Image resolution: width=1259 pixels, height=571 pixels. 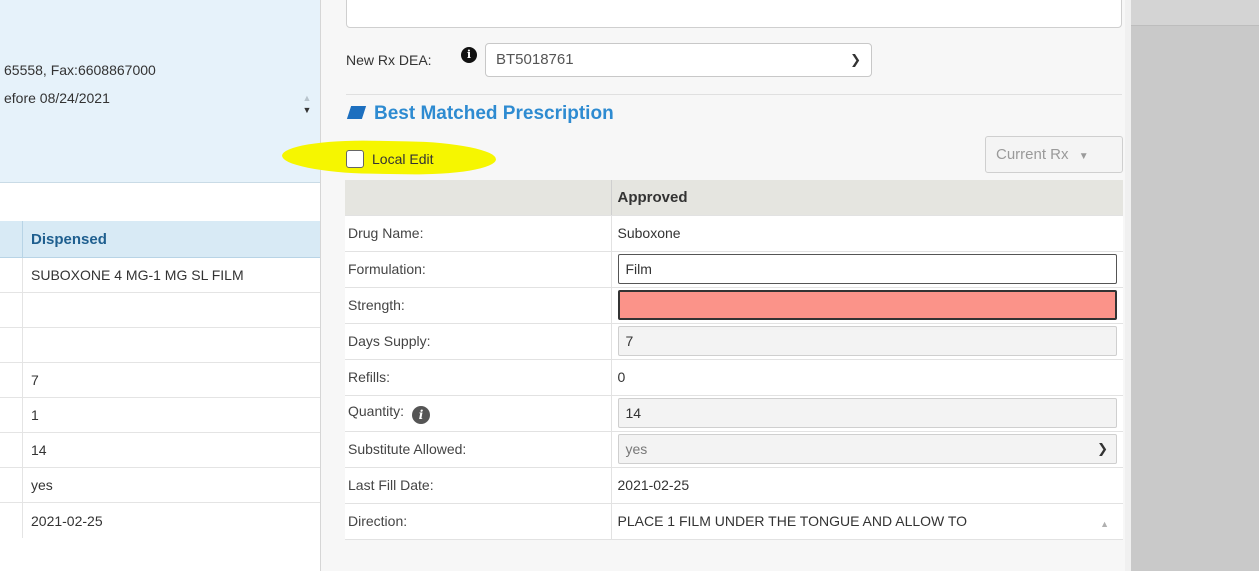 I want to click on dispensed-header: Dispensed, so click(x=69, y=239).